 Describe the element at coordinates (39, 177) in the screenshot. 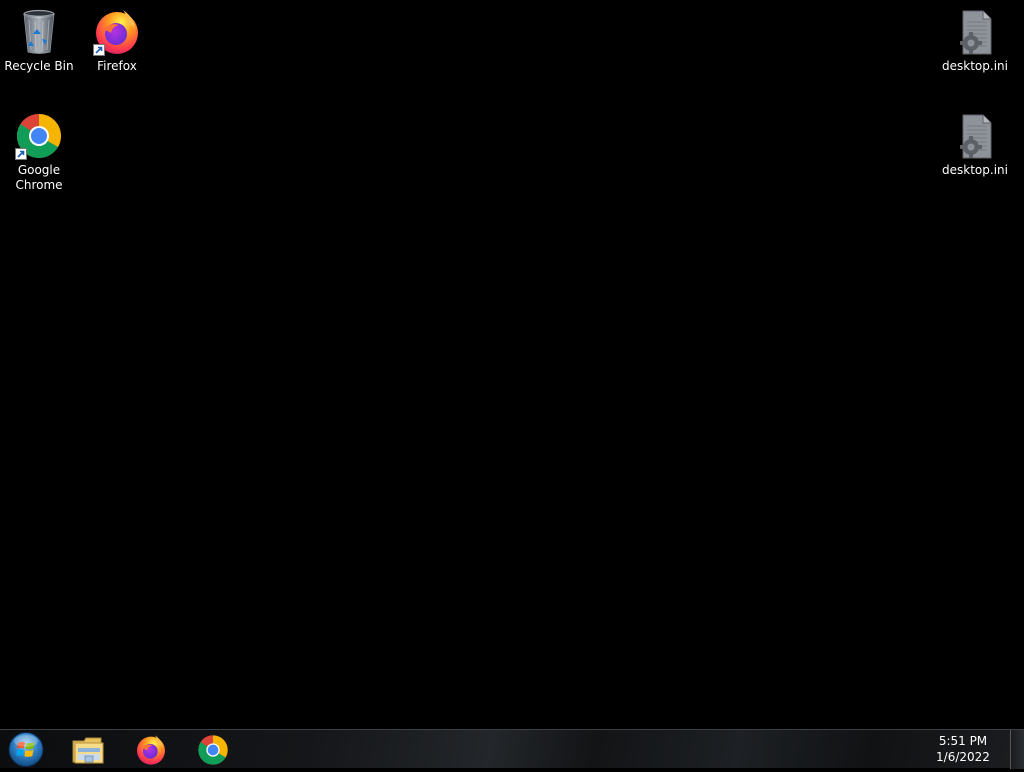

I see `desktop-icon-label: Google Chrome` at that location.